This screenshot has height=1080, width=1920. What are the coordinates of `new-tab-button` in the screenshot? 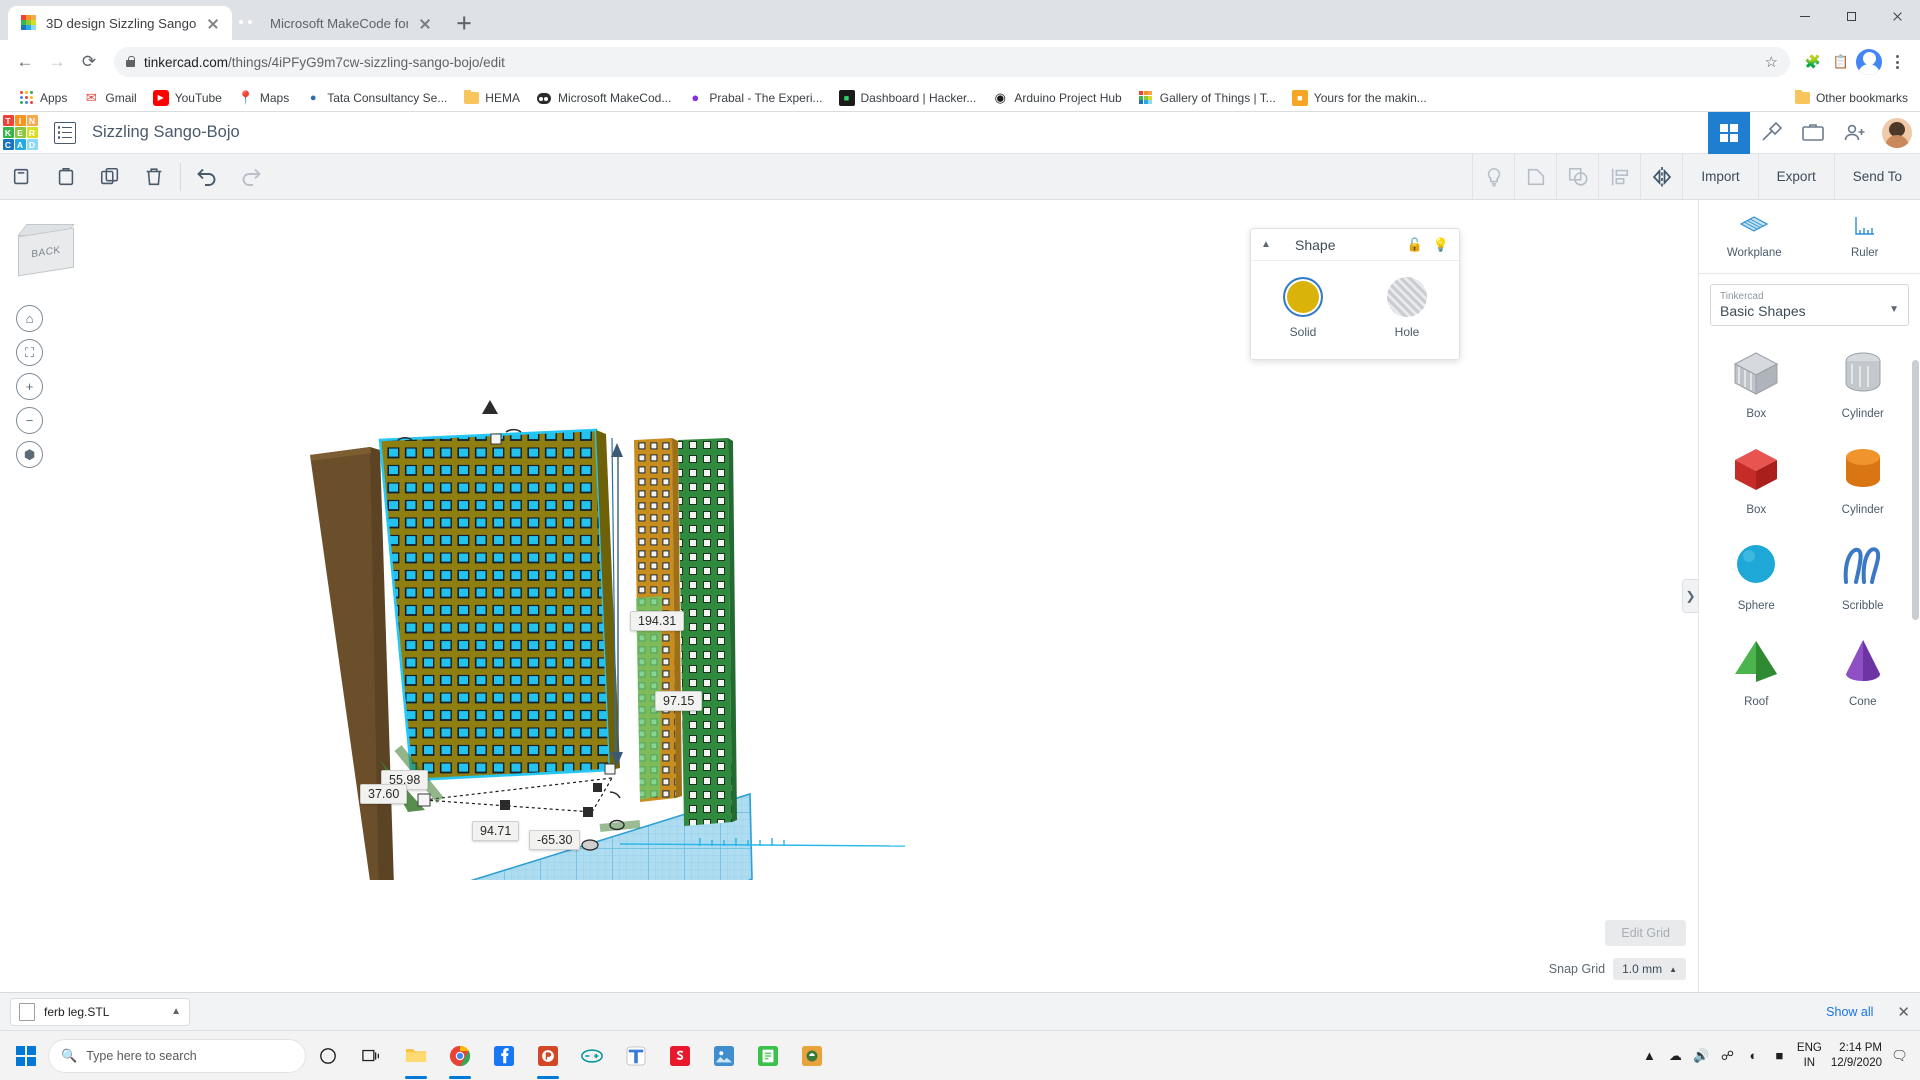 It's located at (464, 23).